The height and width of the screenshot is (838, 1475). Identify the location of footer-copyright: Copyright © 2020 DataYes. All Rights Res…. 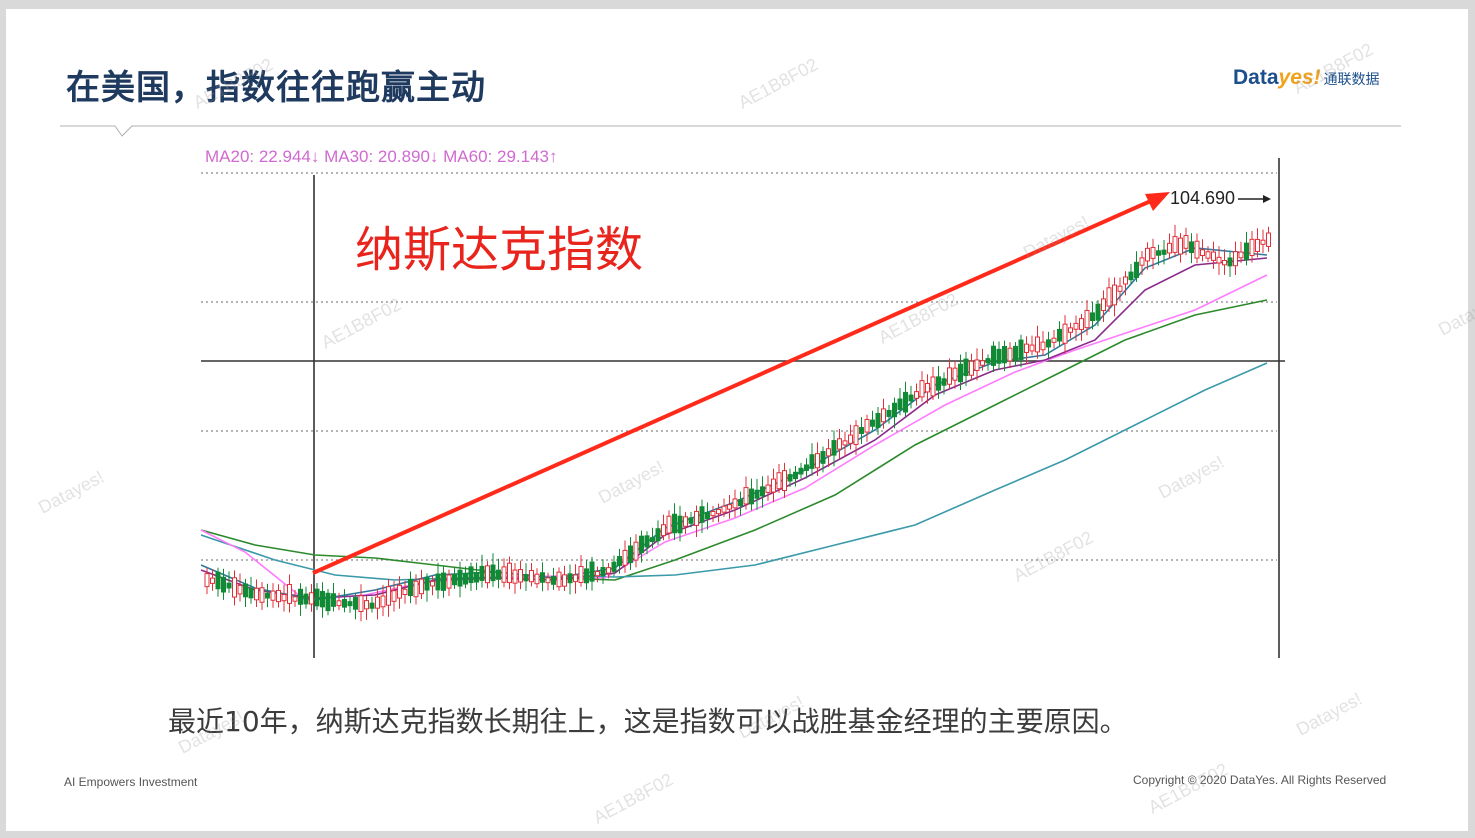
(1260, 780).